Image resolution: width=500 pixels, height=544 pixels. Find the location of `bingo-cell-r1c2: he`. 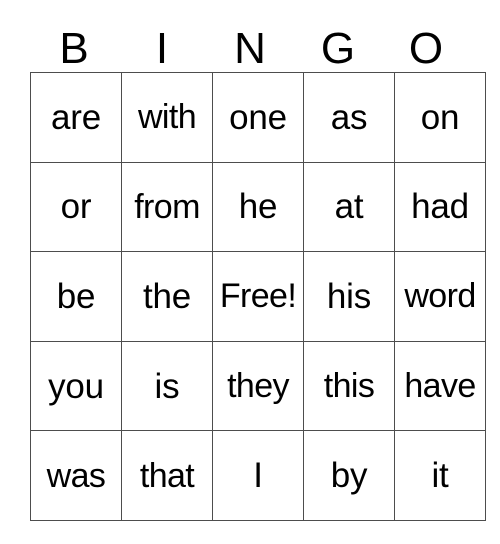

bingo-cell-r1c2: he is located at coordinates (258, 207).